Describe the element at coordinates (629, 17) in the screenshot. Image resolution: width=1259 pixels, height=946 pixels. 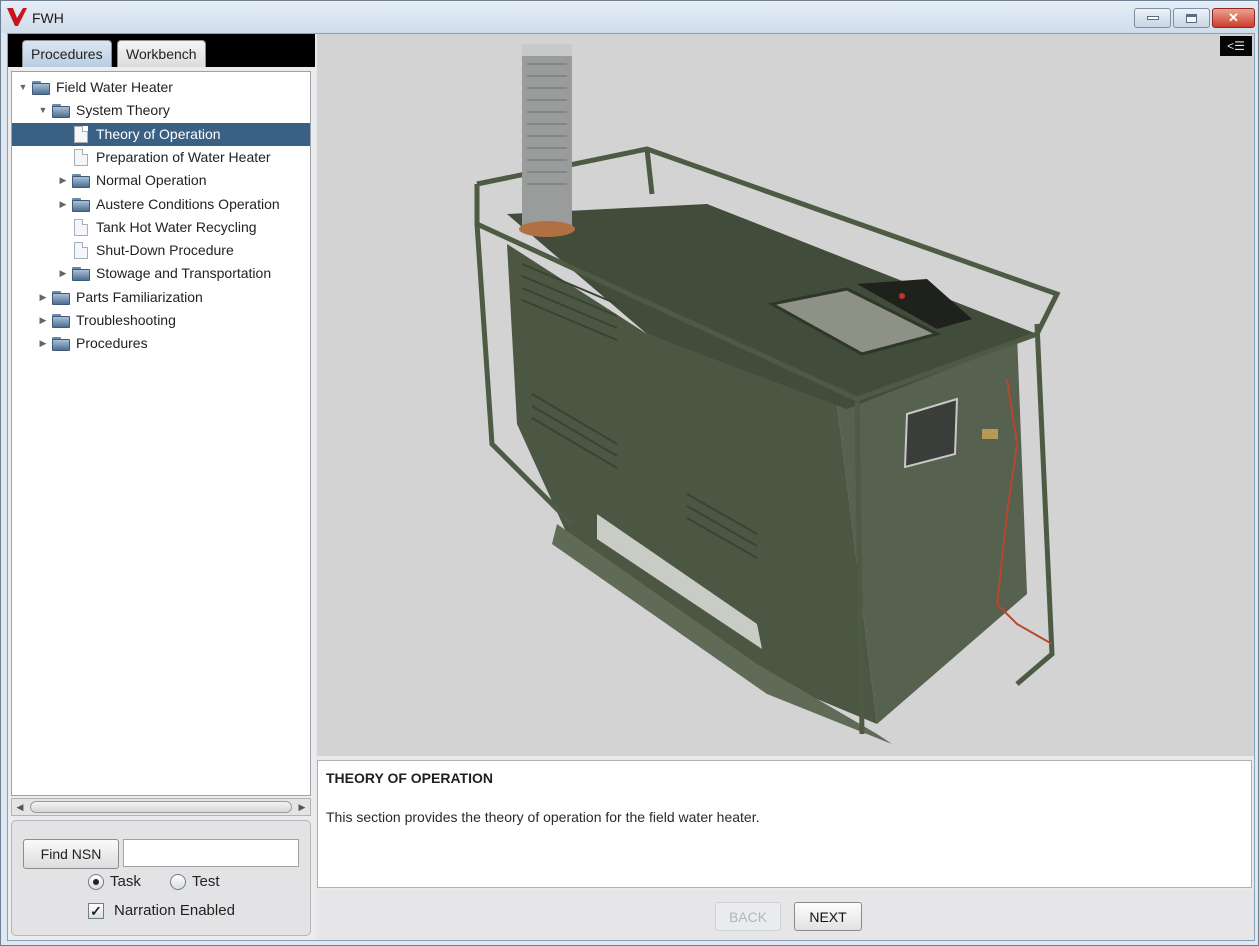
I see `title-bar: FWH ✕` at that location.